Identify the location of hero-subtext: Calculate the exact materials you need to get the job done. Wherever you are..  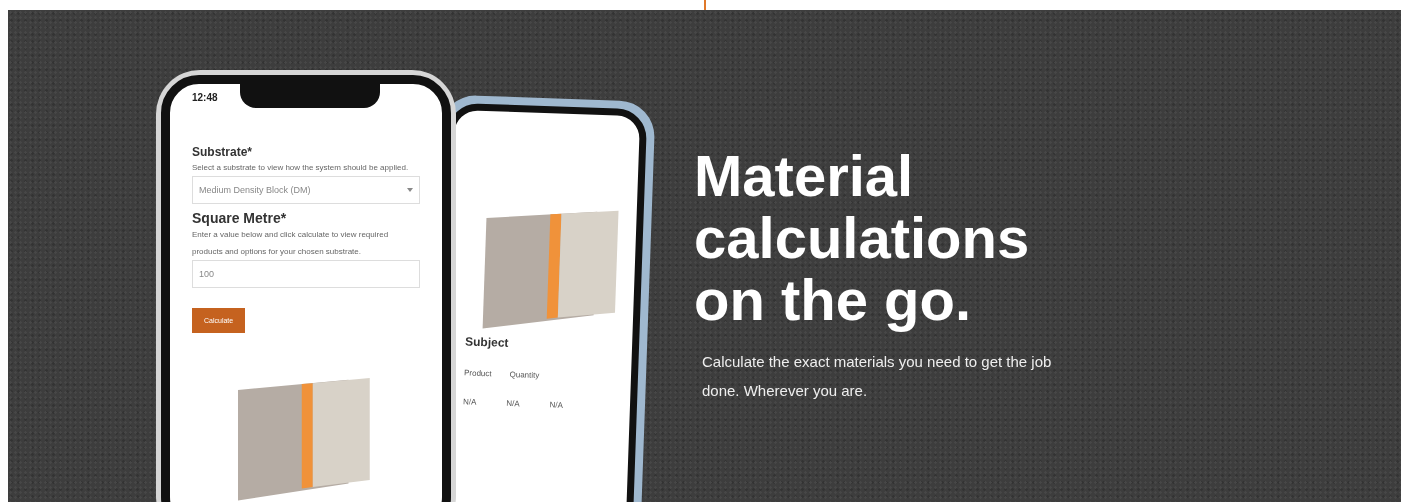
(877, 376).